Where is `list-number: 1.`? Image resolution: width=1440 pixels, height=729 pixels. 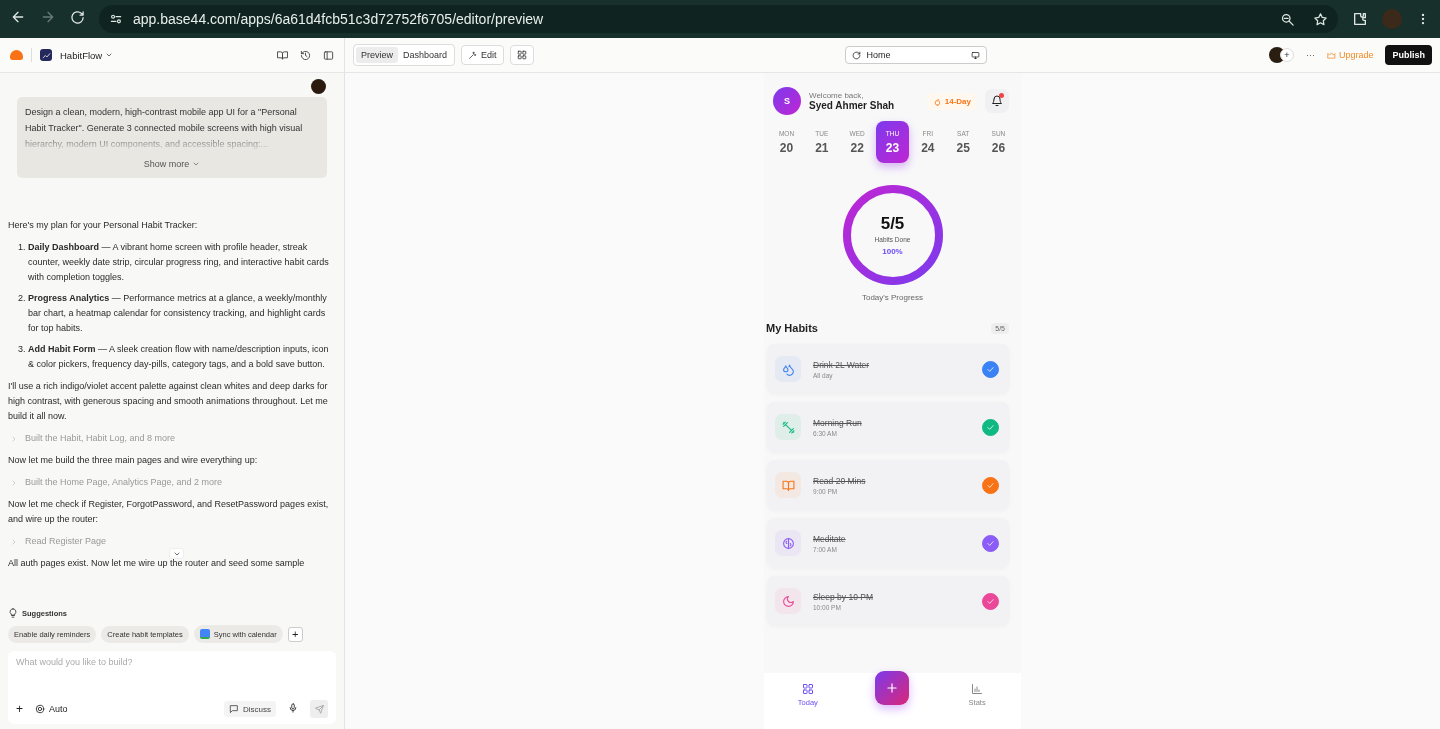
list-number: 1. is located at coordinates (22, 247).